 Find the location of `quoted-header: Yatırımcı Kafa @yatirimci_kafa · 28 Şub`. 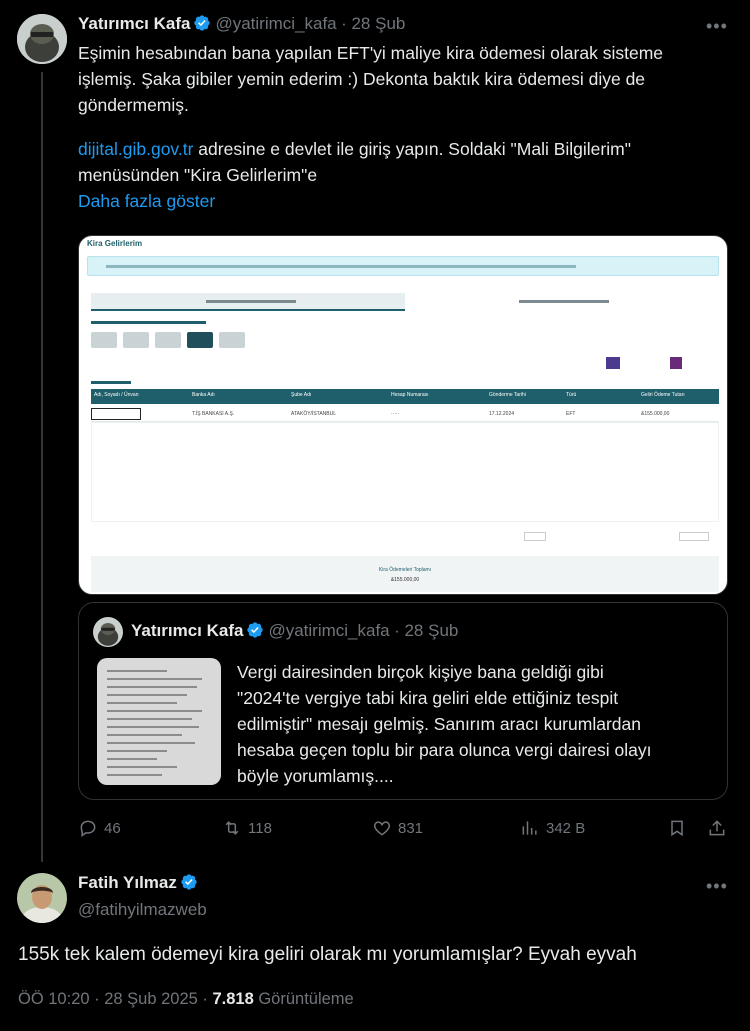

quoted-header: Yatırımcı Kafa @yatirimci_kafa · 28 Şub is located at coordinates (294, 631).